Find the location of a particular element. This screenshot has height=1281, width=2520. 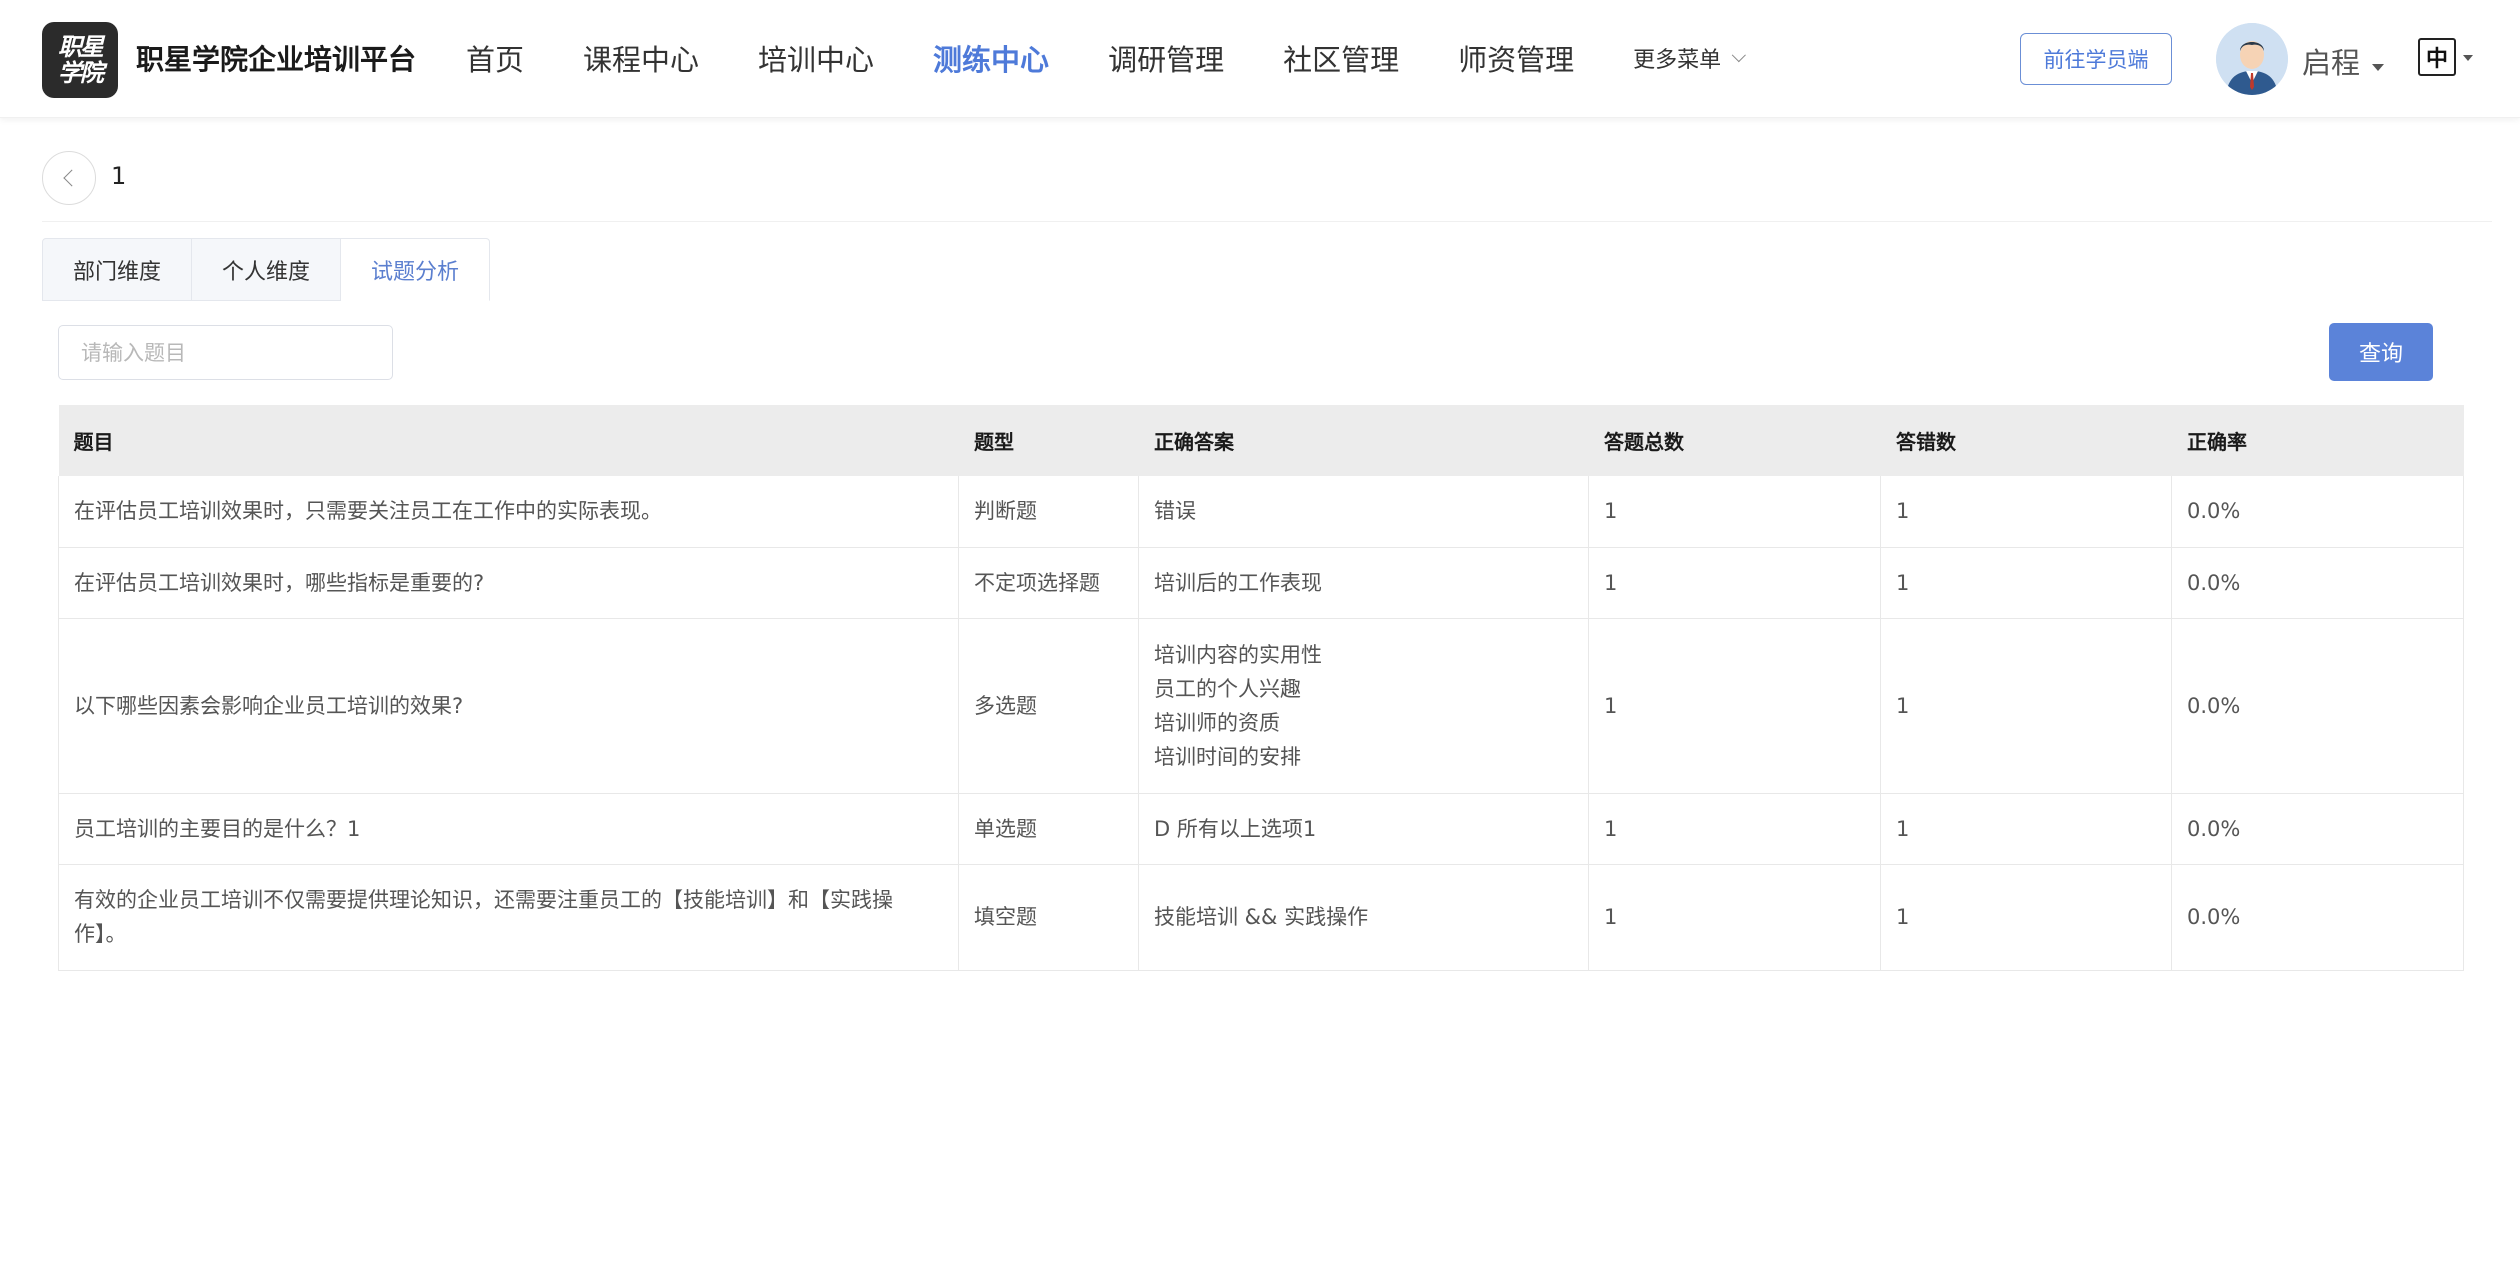

nav-item-home: 首页 is located at coordinates (495, 58).